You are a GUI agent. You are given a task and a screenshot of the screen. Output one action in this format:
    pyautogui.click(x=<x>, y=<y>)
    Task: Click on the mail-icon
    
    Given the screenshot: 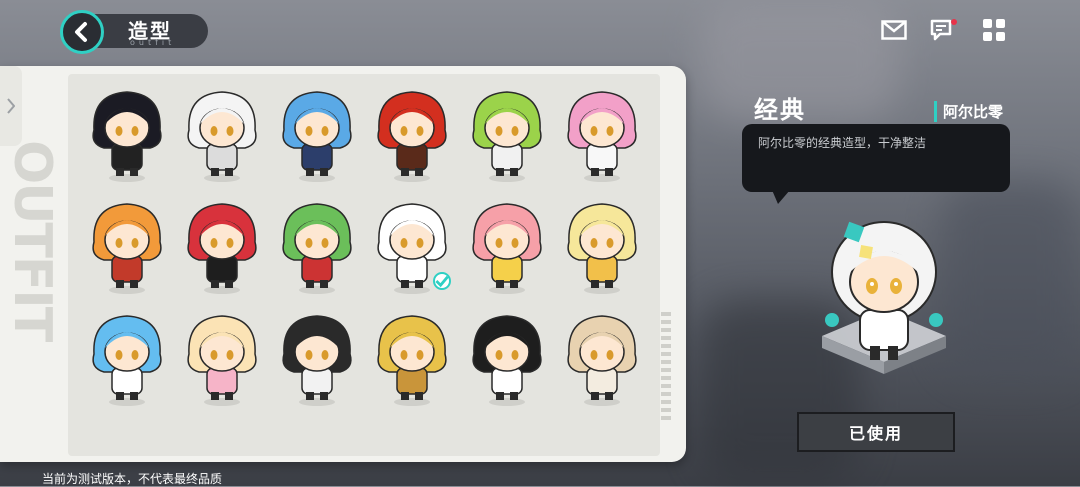 What is the action you would take?
    pyautogui.click(x=894, y=30)
    